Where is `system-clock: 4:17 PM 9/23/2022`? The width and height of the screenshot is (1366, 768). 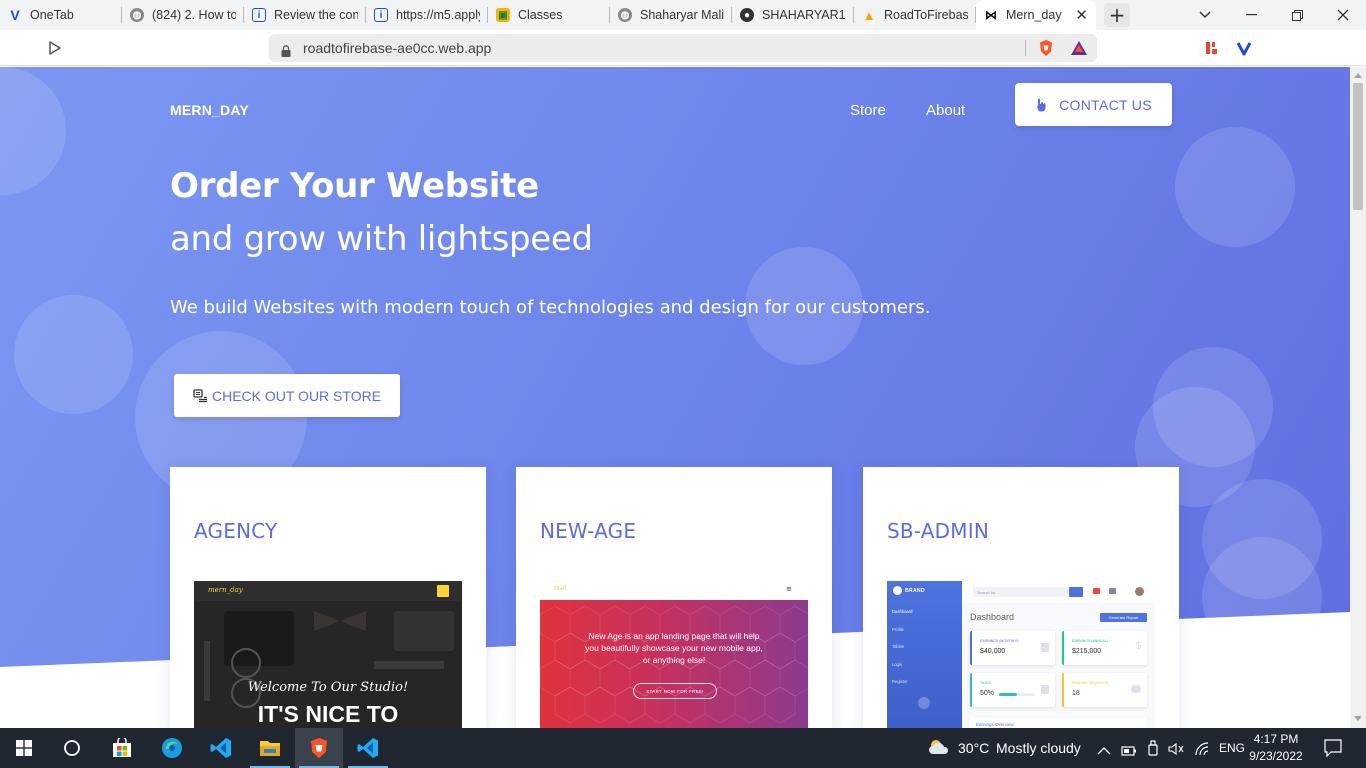 system-clock: 4:17 PM 9/23/2022 is located at coordinates (1276, 748).